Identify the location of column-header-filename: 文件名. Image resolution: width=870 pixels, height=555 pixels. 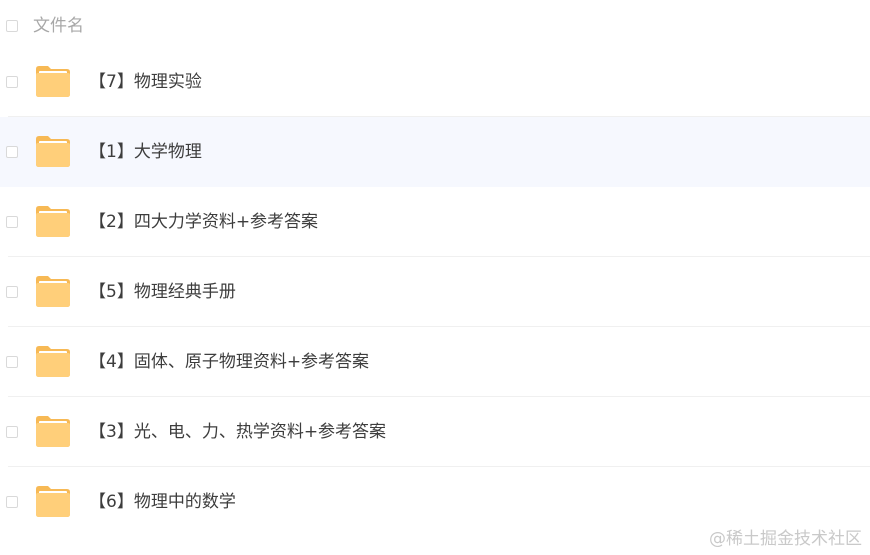
(58, 26).